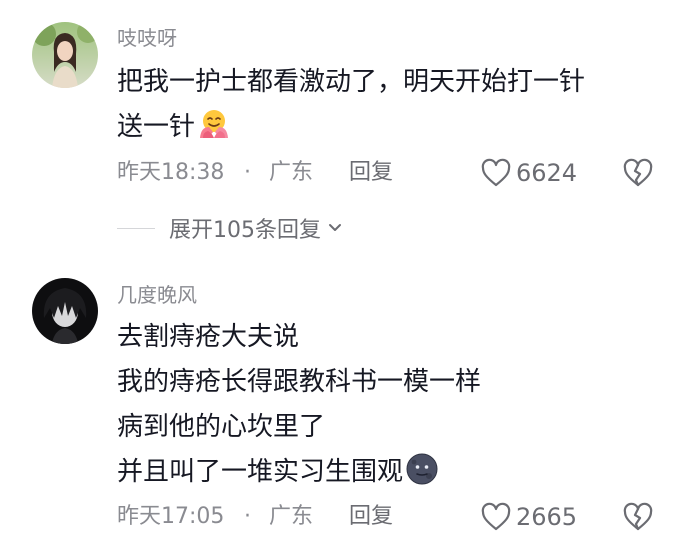 This screenshot has width=690, height=551. What do you see at coordinates (403, 517) in the screenshot?
I see `comment-meta: 昨天17:05 · 广东 回复 2665` at bounding box center [403, 517].